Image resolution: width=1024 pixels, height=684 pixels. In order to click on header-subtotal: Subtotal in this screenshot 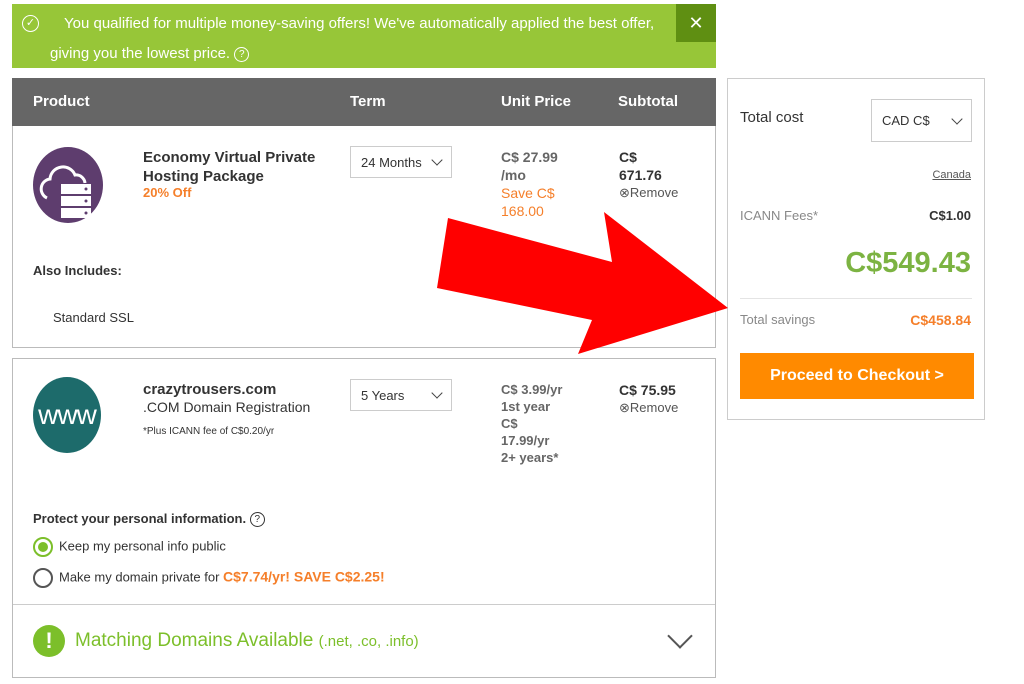, I will do `click(648, 101)`.